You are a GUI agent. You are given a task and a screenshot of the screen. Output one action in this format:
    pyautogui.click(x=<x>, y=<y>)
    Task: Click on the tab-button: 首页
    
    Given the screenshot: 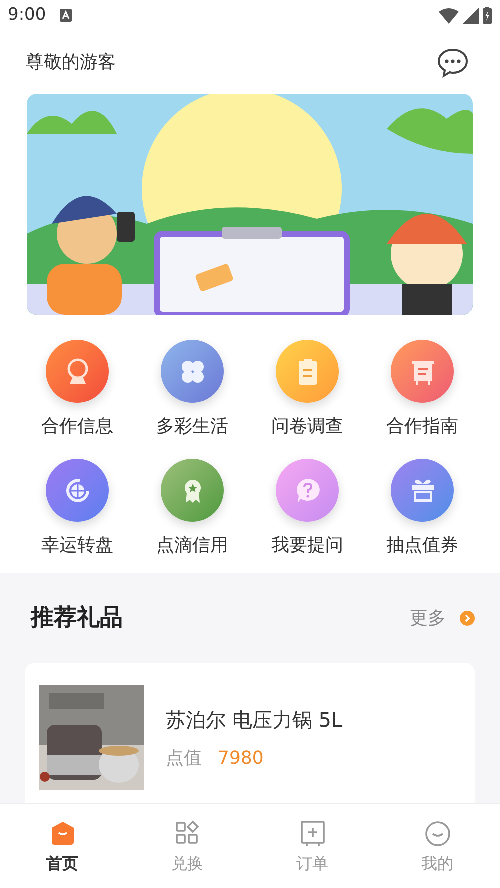 What is the action you would take?
    pyautogui.click(x=62, y=846)
    